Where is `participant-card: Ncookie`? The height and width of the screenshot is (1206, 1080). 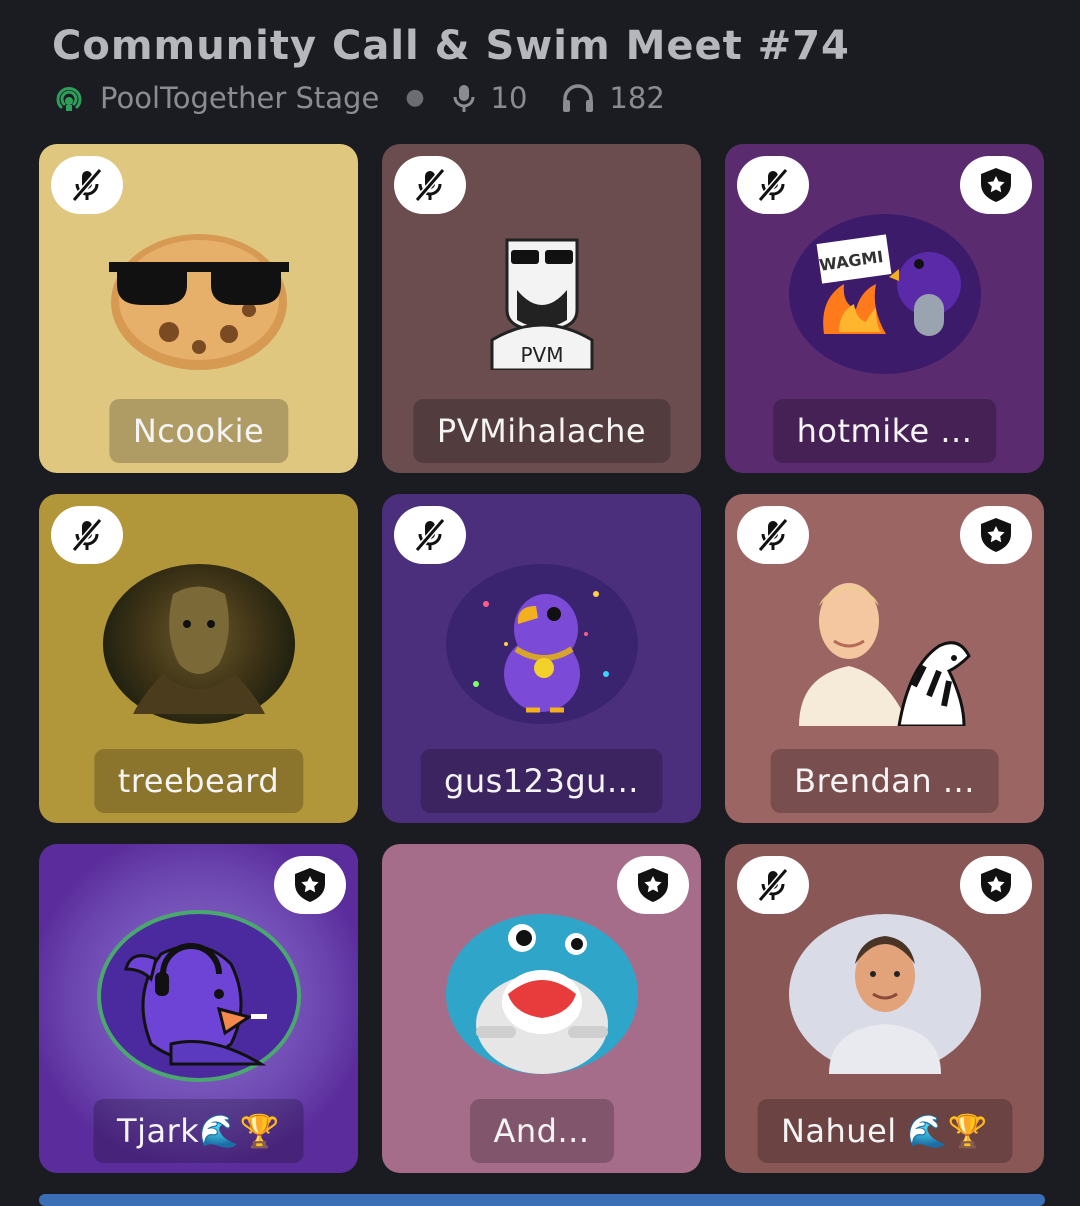 participant-card: Ncookie is located at coordinates (198, 308).